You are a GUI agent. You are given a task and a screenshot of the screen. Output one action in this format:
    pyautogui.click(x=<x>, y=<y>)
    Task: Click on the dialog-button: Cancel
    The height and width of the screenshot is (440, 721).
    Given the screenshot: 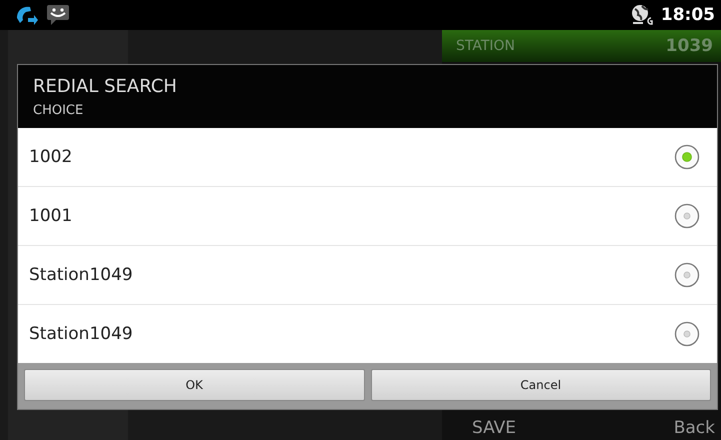 What is the action you would take?
    pyautogui.click(x=540, y=385)
    